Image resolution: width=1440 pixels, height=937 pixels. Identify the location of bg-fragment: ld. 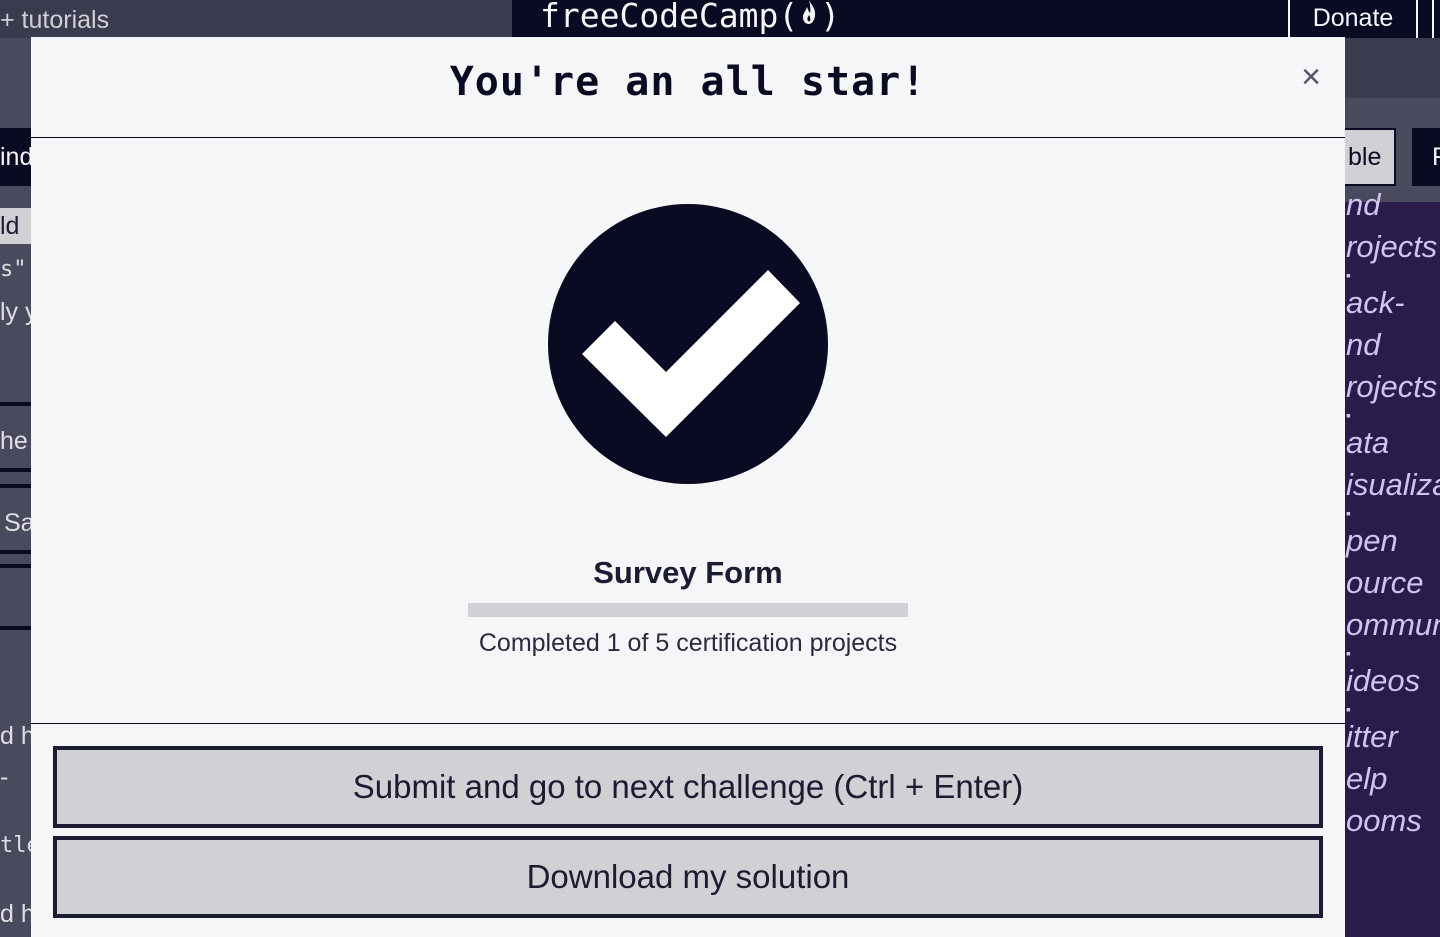
(17, 226).